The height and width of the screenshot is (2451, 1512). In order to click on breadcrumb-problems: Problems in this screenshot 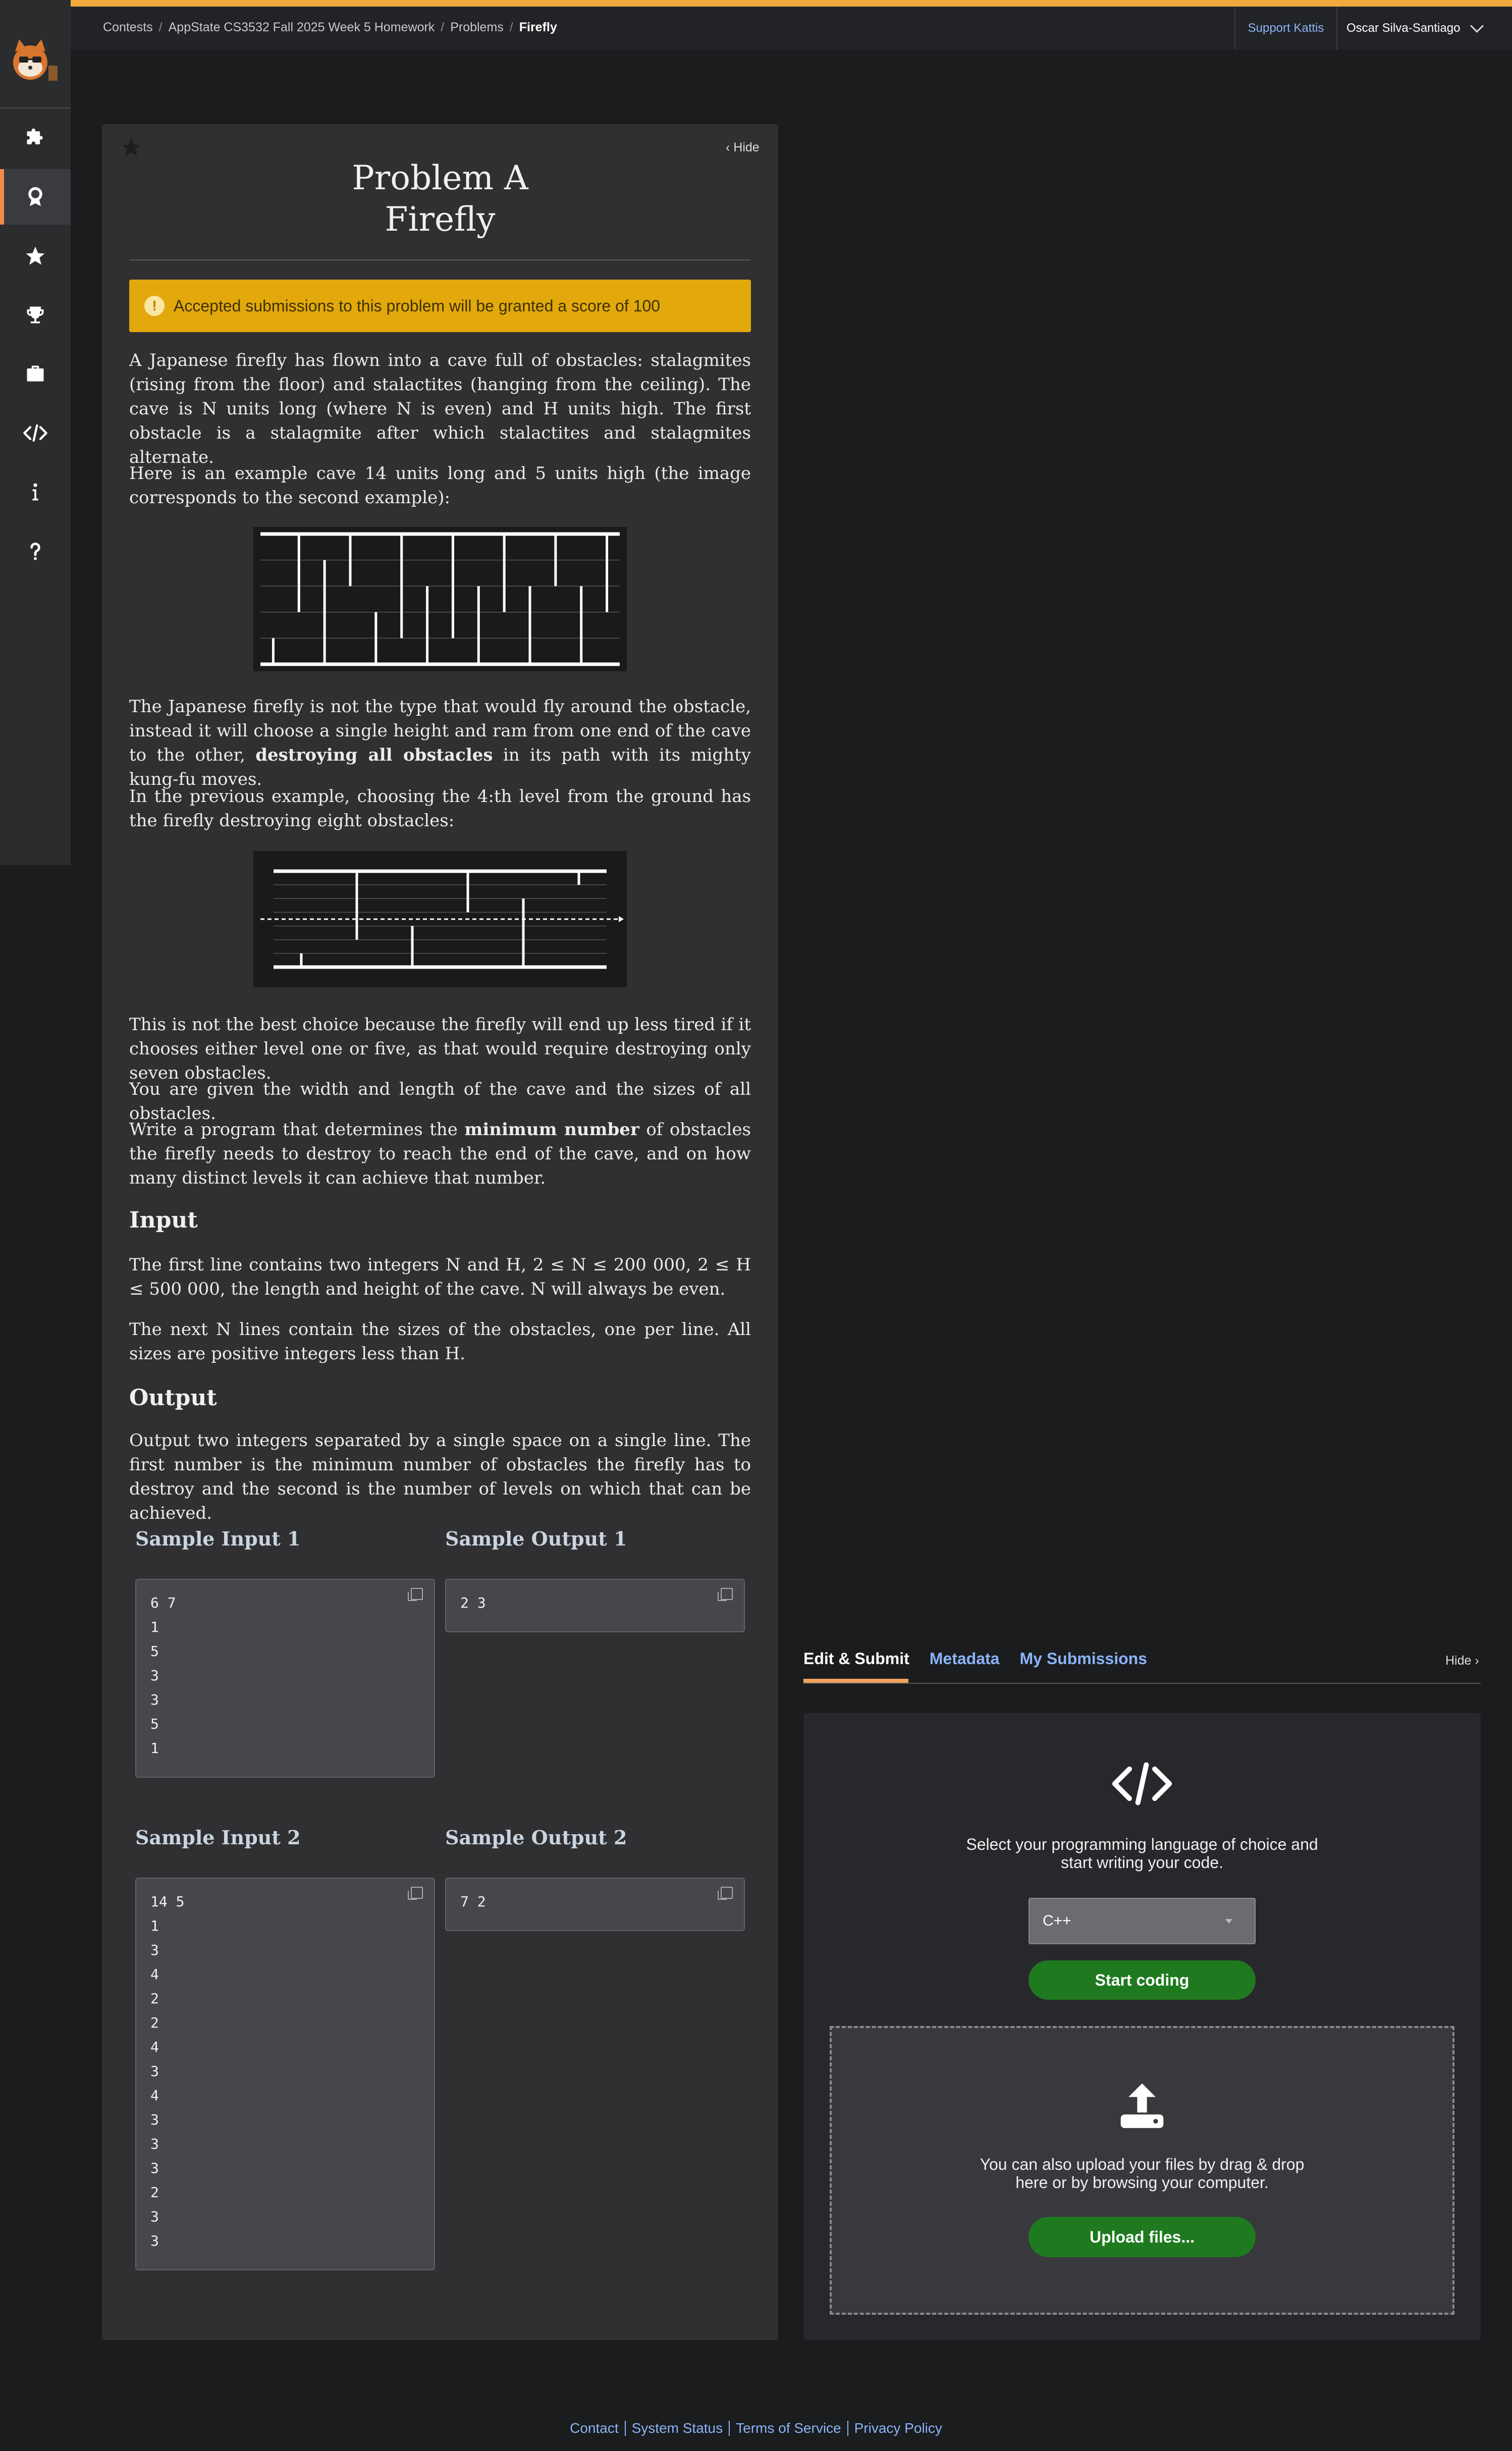, I will do `click(477, 27)`.